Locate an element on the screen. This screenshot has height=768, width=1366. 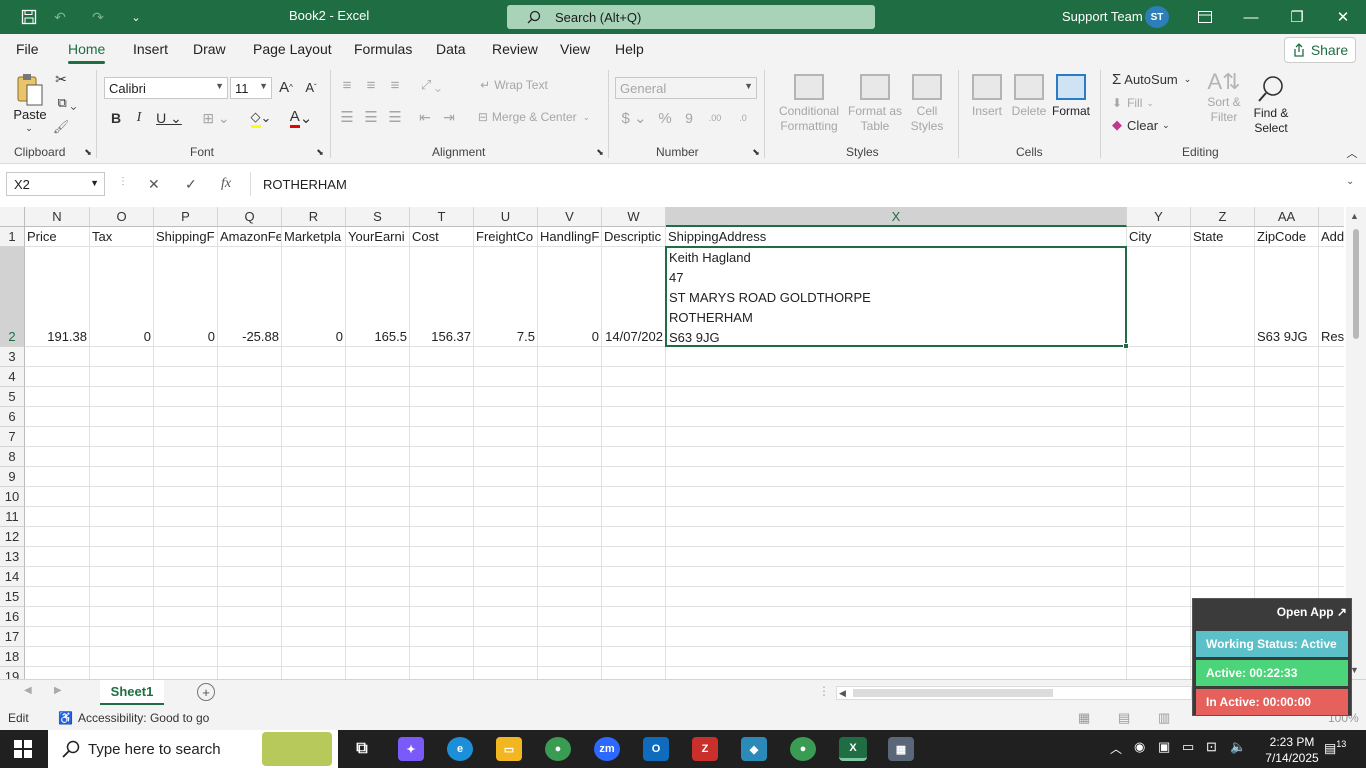
select-all-corner is located at coordinates (12, 217).